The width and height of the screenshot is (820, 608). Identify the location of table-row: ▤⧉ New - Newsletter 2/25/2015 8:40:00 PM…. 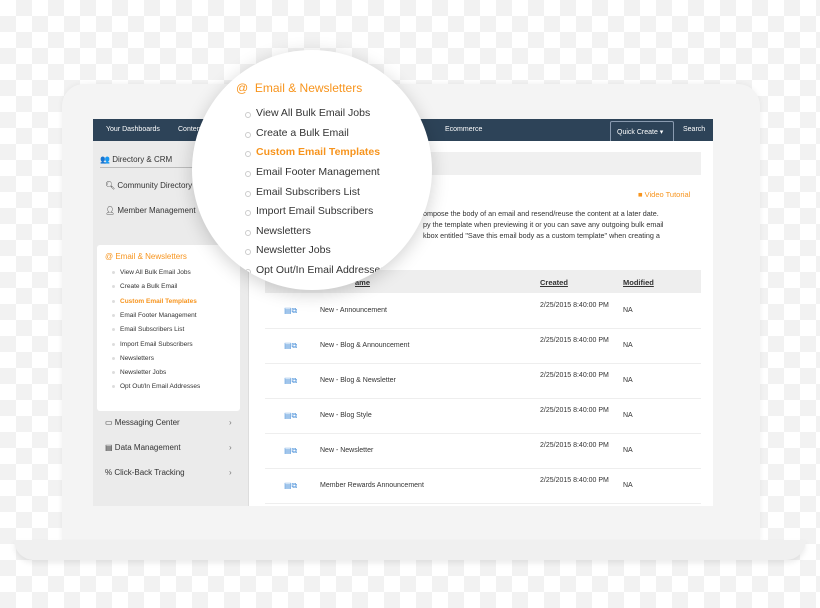
(483, 451).